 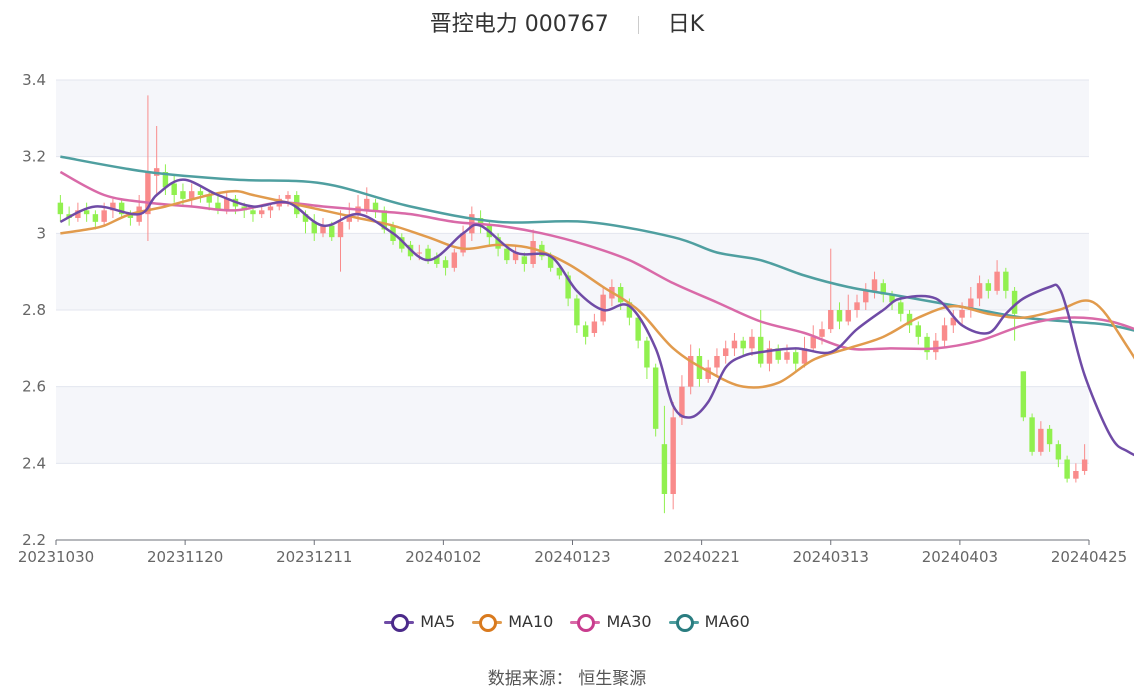 I want to click on legend-label-ma5: MA5, so click(x=438, y=621).